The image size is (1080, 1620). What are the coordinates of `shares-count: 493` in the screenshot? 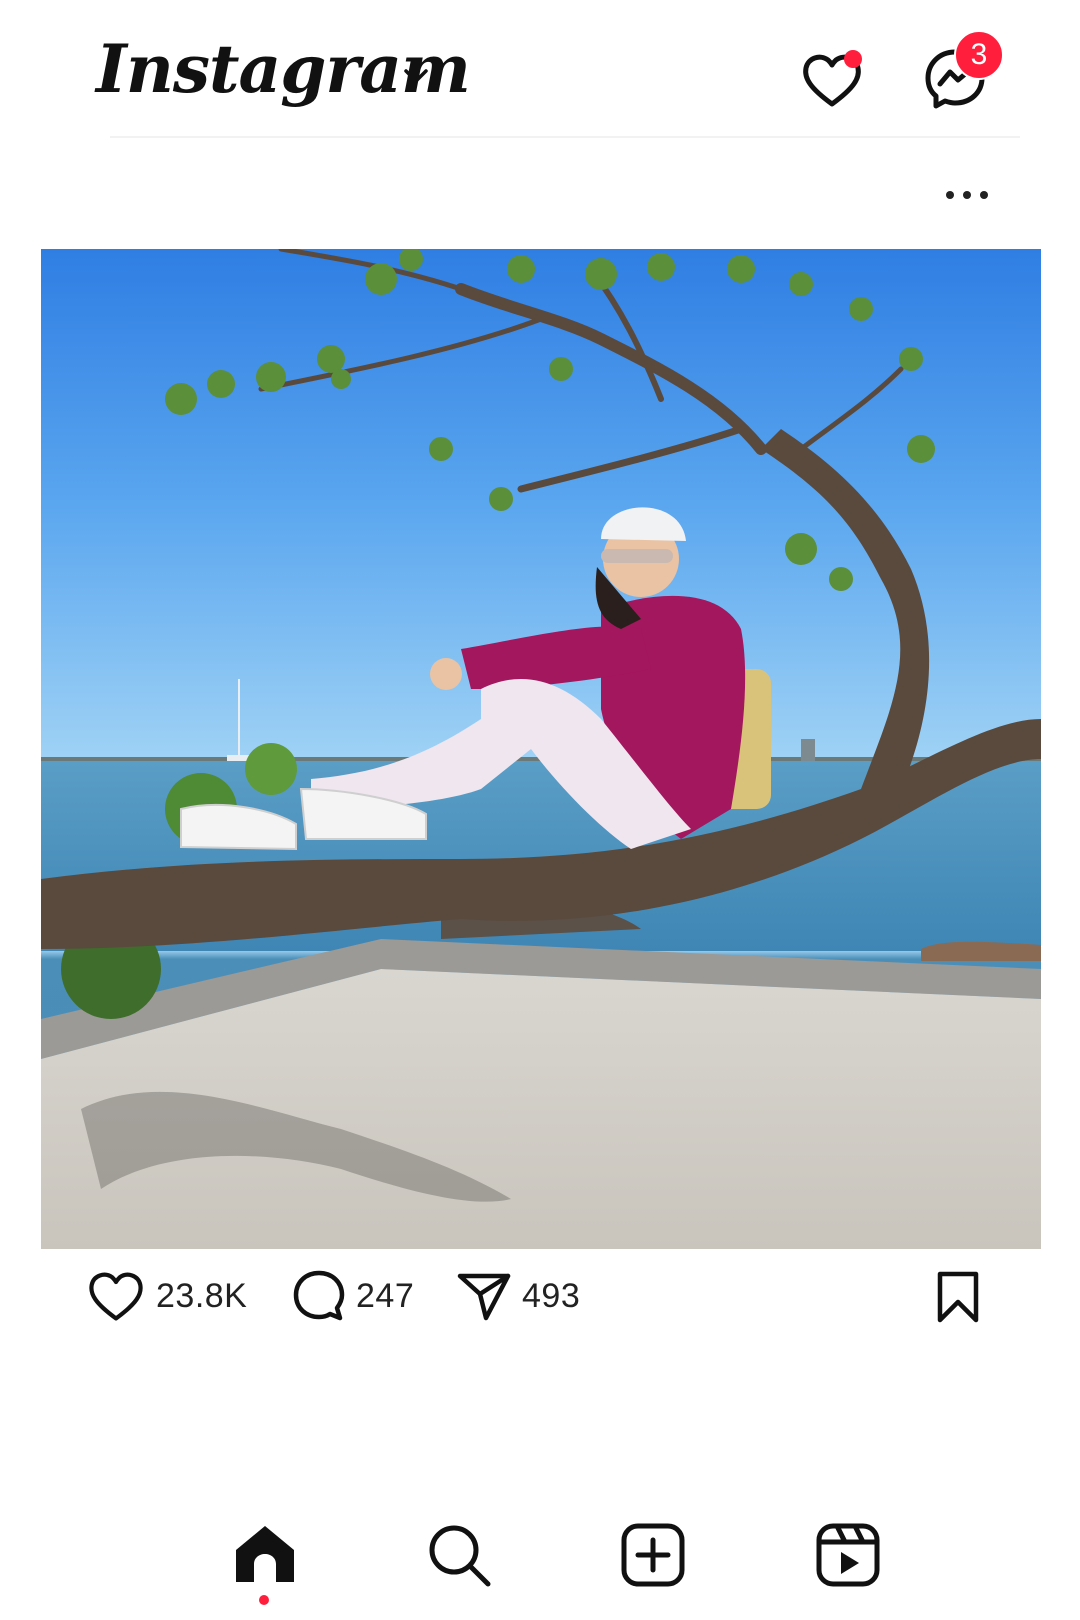 It's located at (551, 1295).